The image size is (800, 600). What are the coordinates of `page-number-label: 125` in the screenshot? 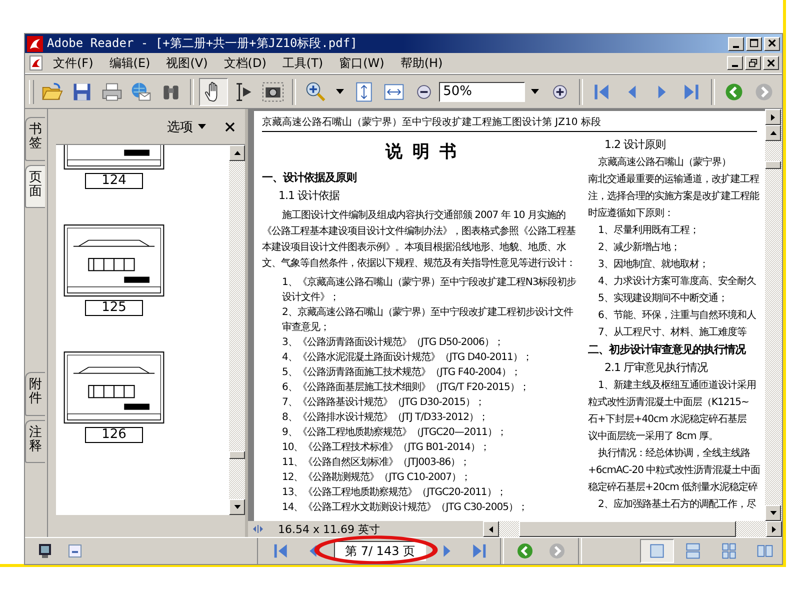 It's located at (114, 308).